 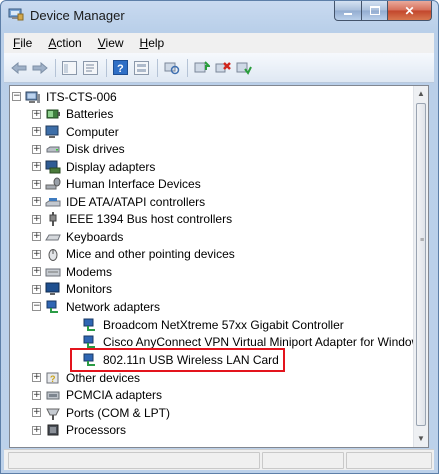 I want to click on close-button: ✕, so click(x=410, y=11).